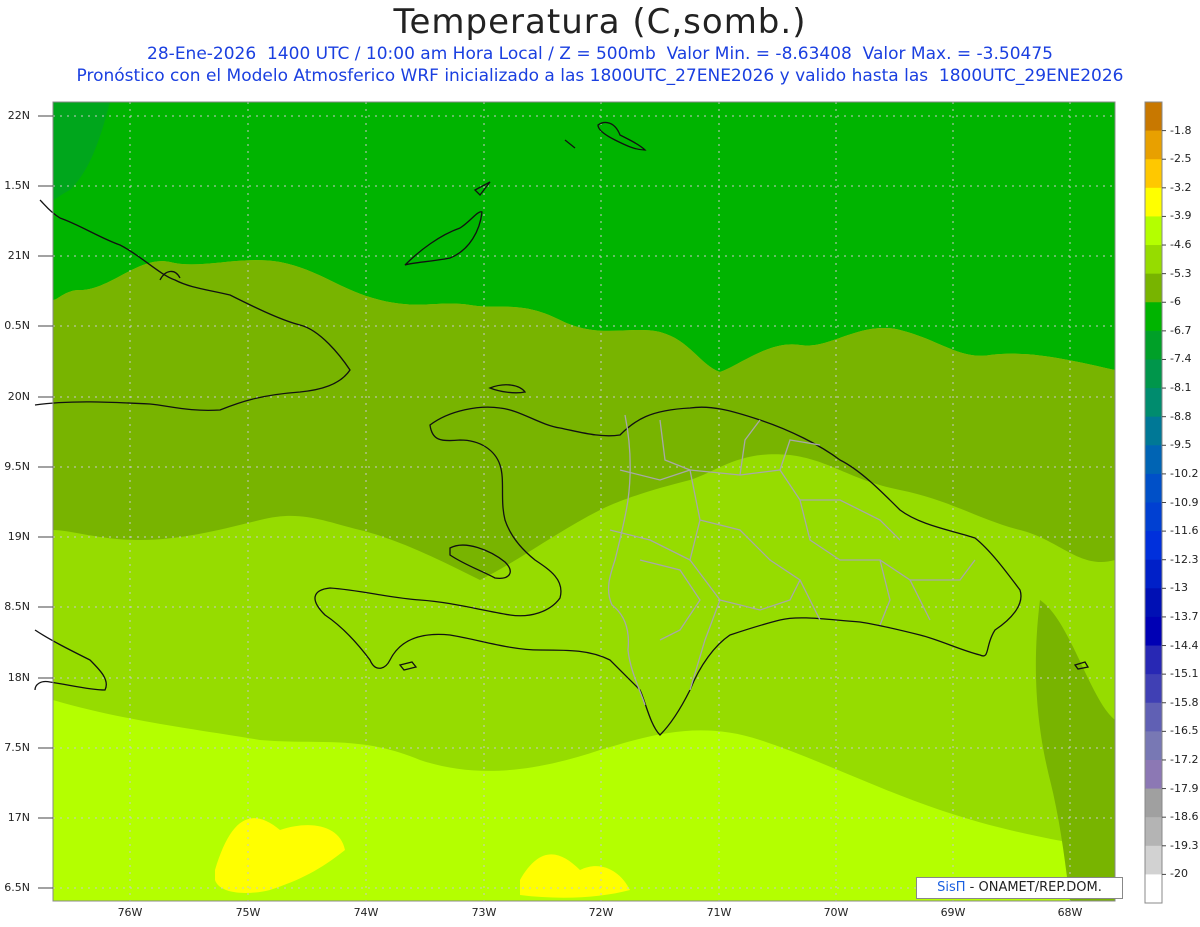 The width and height of the screenshot is (1200, 927). What do you see at coordinates (1184, 473) in the screenshot?
I see `colorbar-label: -10.2` at bounding box center [1184, 473].